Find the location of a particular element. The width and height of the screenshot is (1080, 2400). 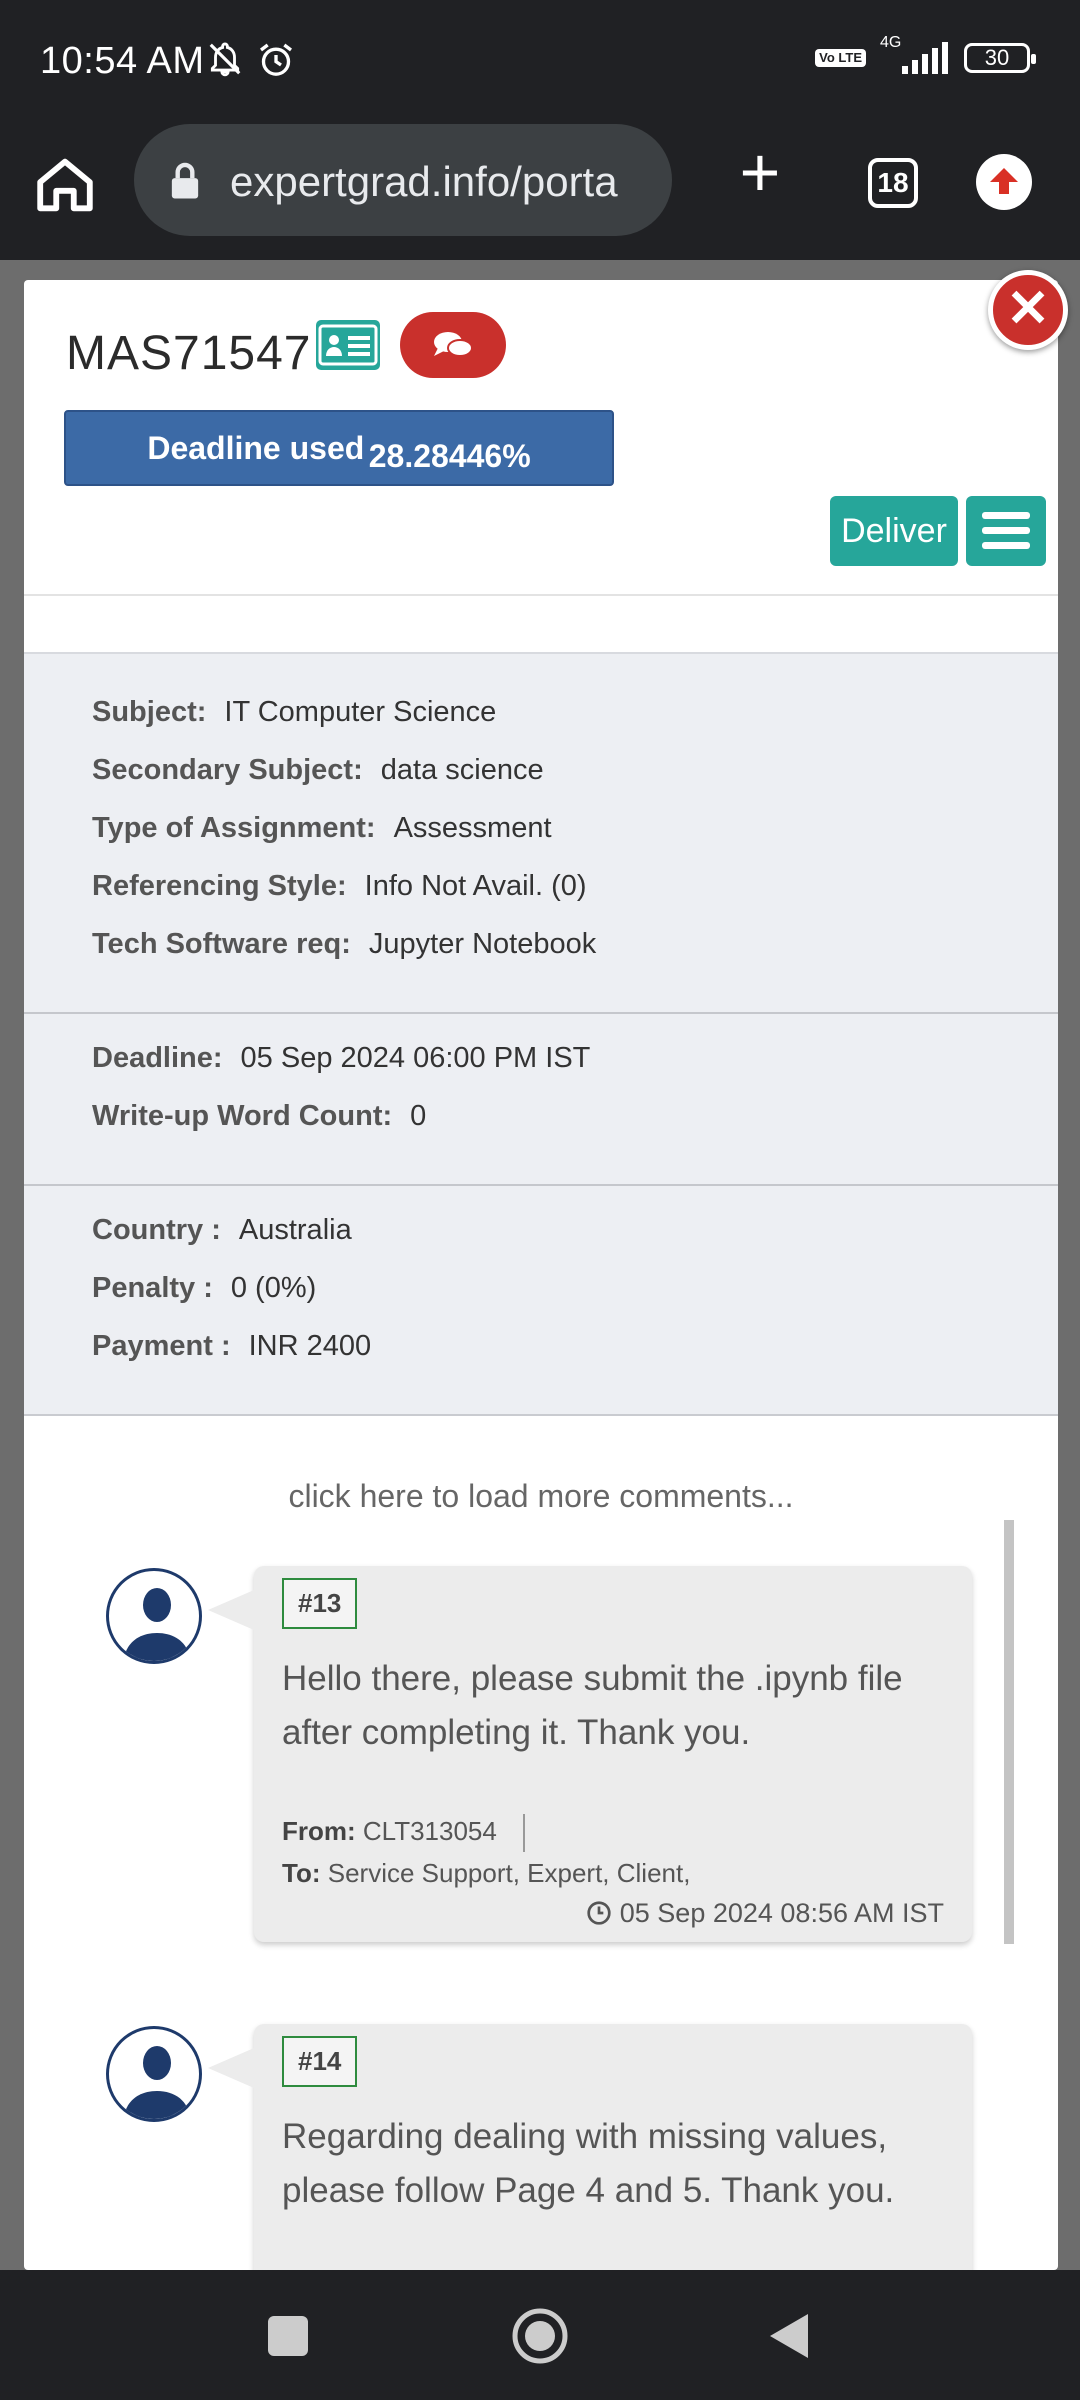

chat-button is located at coordinates (453, 345).